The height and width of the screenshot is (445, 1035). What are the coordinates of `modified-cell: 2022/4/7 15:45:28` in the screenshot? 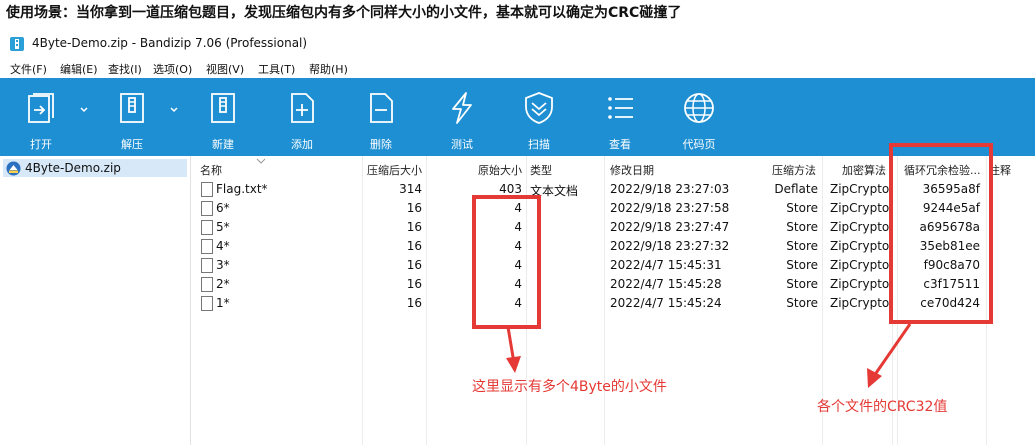 It's located at (666, 284).